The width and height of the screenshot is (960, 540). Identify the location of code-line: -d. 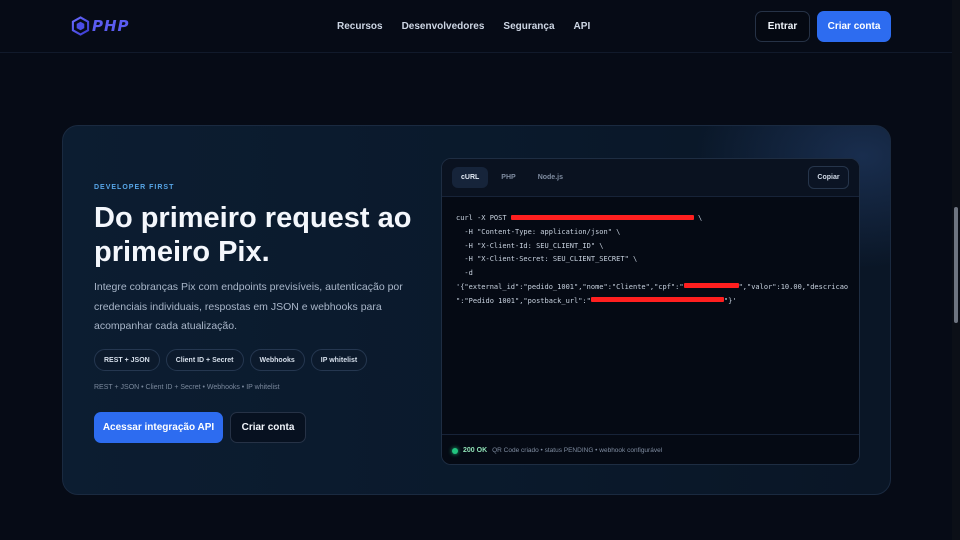
(464, 273).